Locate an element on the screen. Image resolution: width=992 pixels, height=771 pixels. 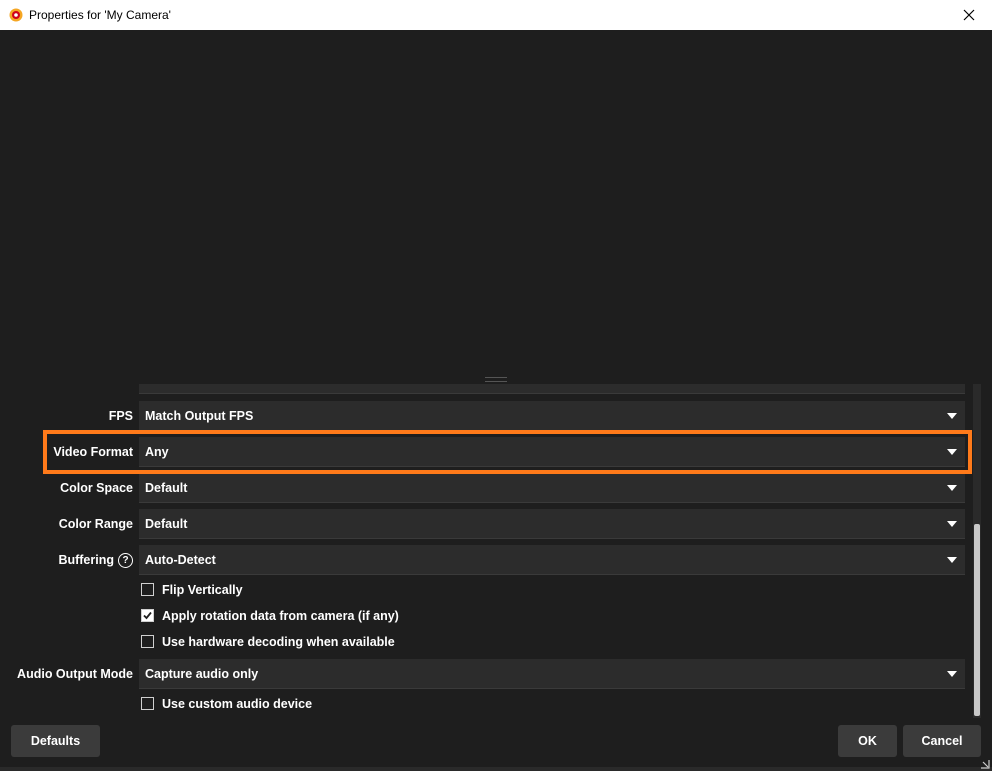
scrollbar-thumb is located at coordinates (977, 620).